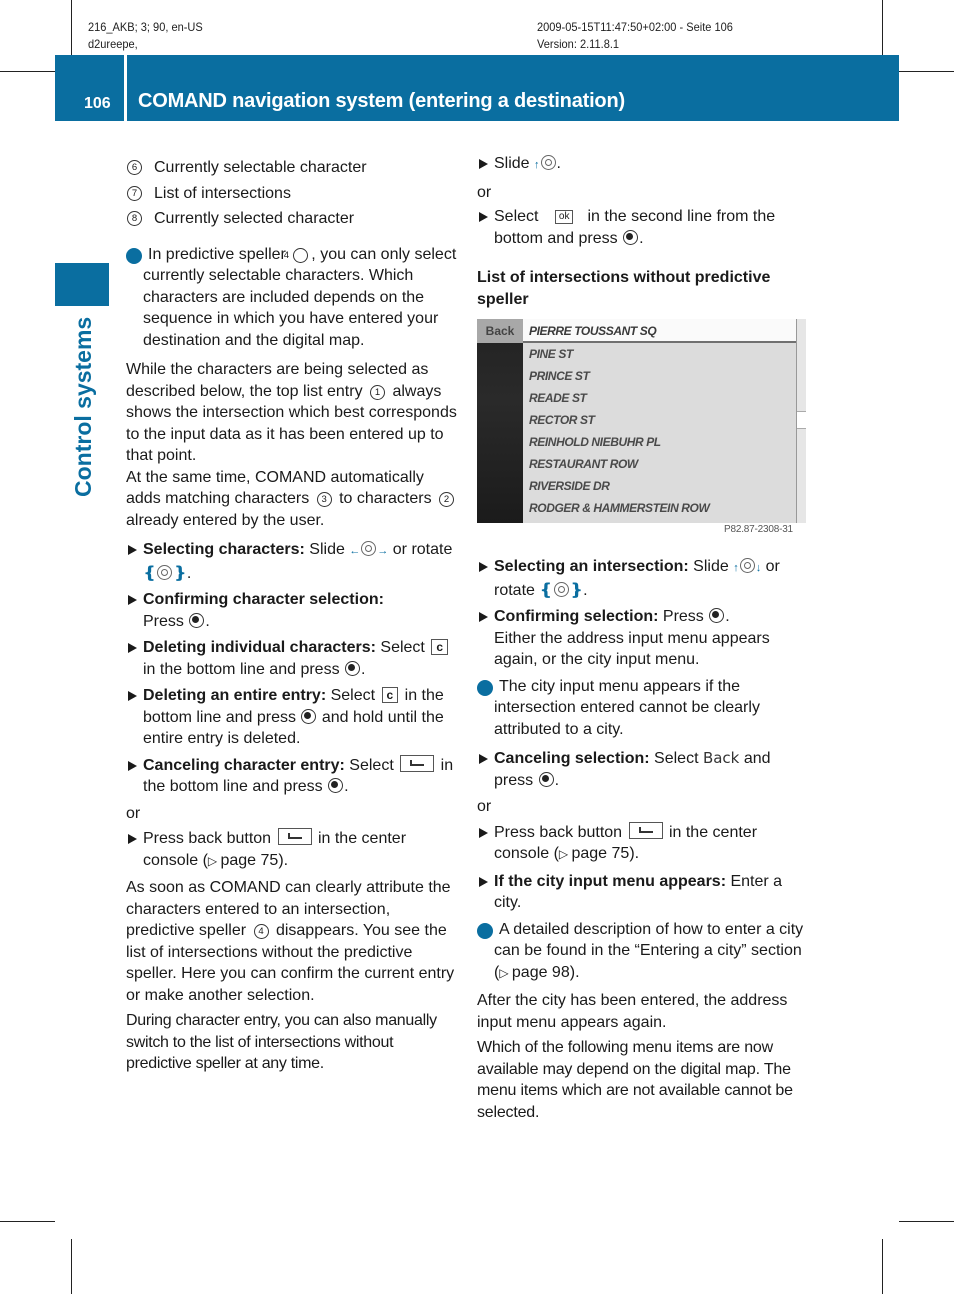 This screenshot has width=954, height=1294. I want to click on step-label: Selecting an intersection:, so click(591, 566).